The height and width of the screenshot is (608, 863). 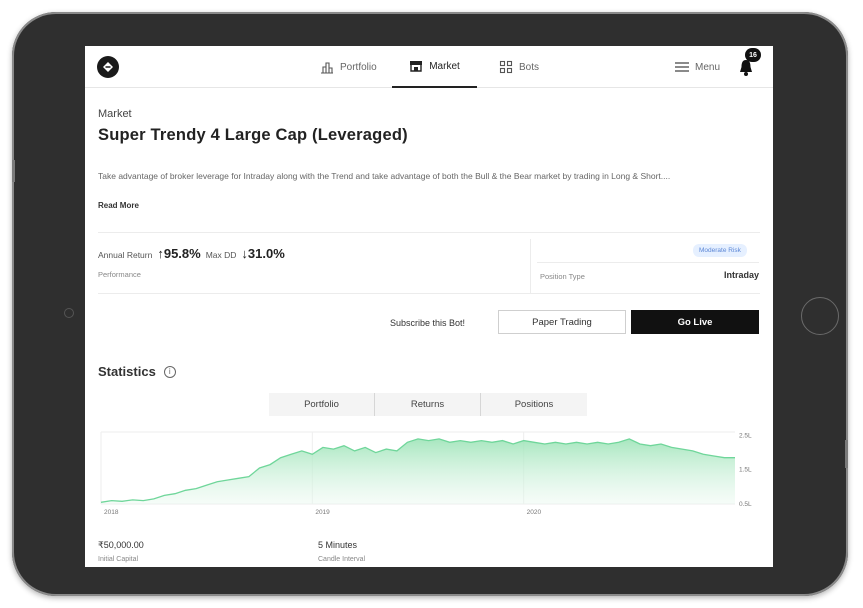 I want to click on tab-portfolio: Portfolio, so click(x=322, y=404).